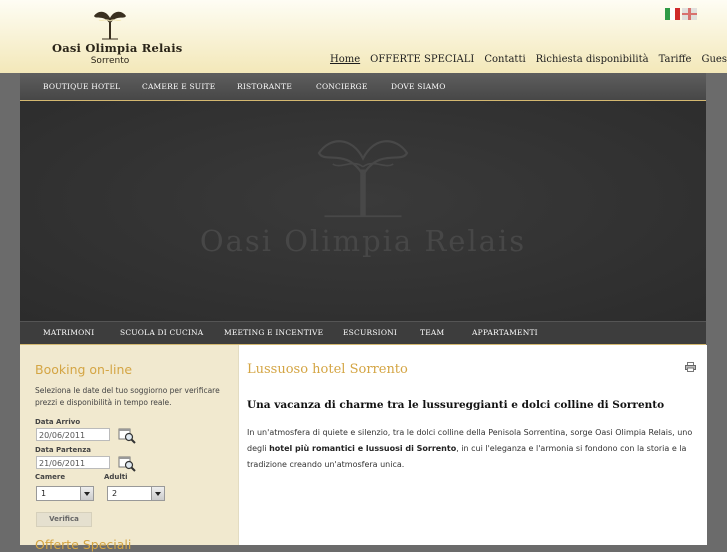 The height and width of the screenshot is (552, 727). Describe the element at coordinates (672, 14) in the screenshot. I see `italian-flag-icon` at that location.